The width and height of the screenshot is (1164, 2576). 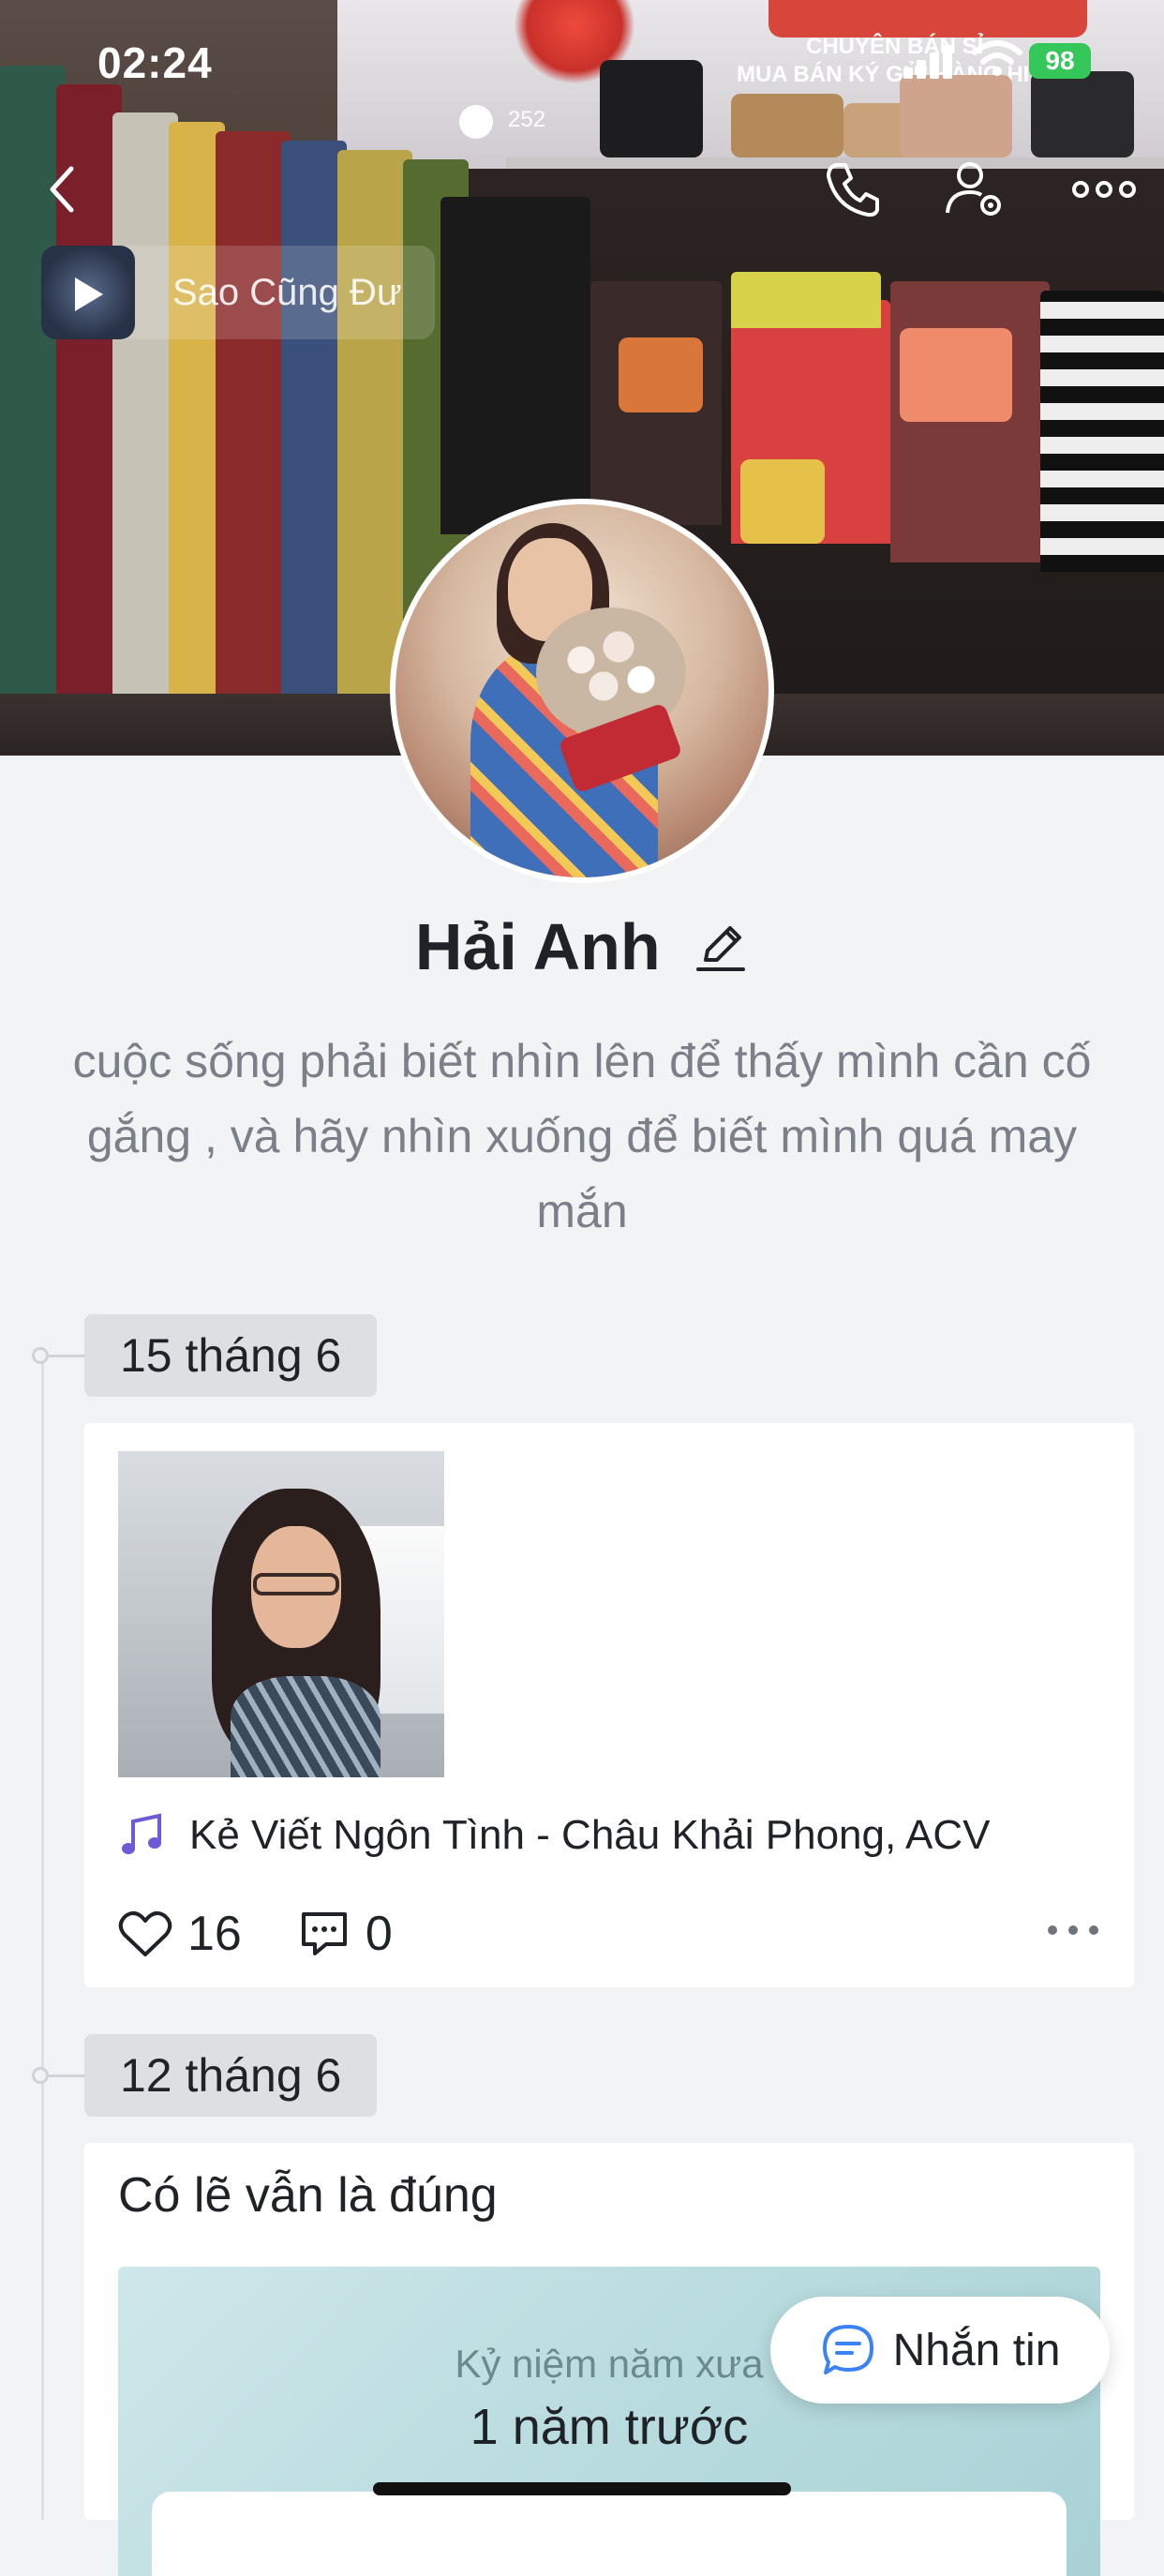 I want to click on comment-icon, so click(x=324, y=1934).